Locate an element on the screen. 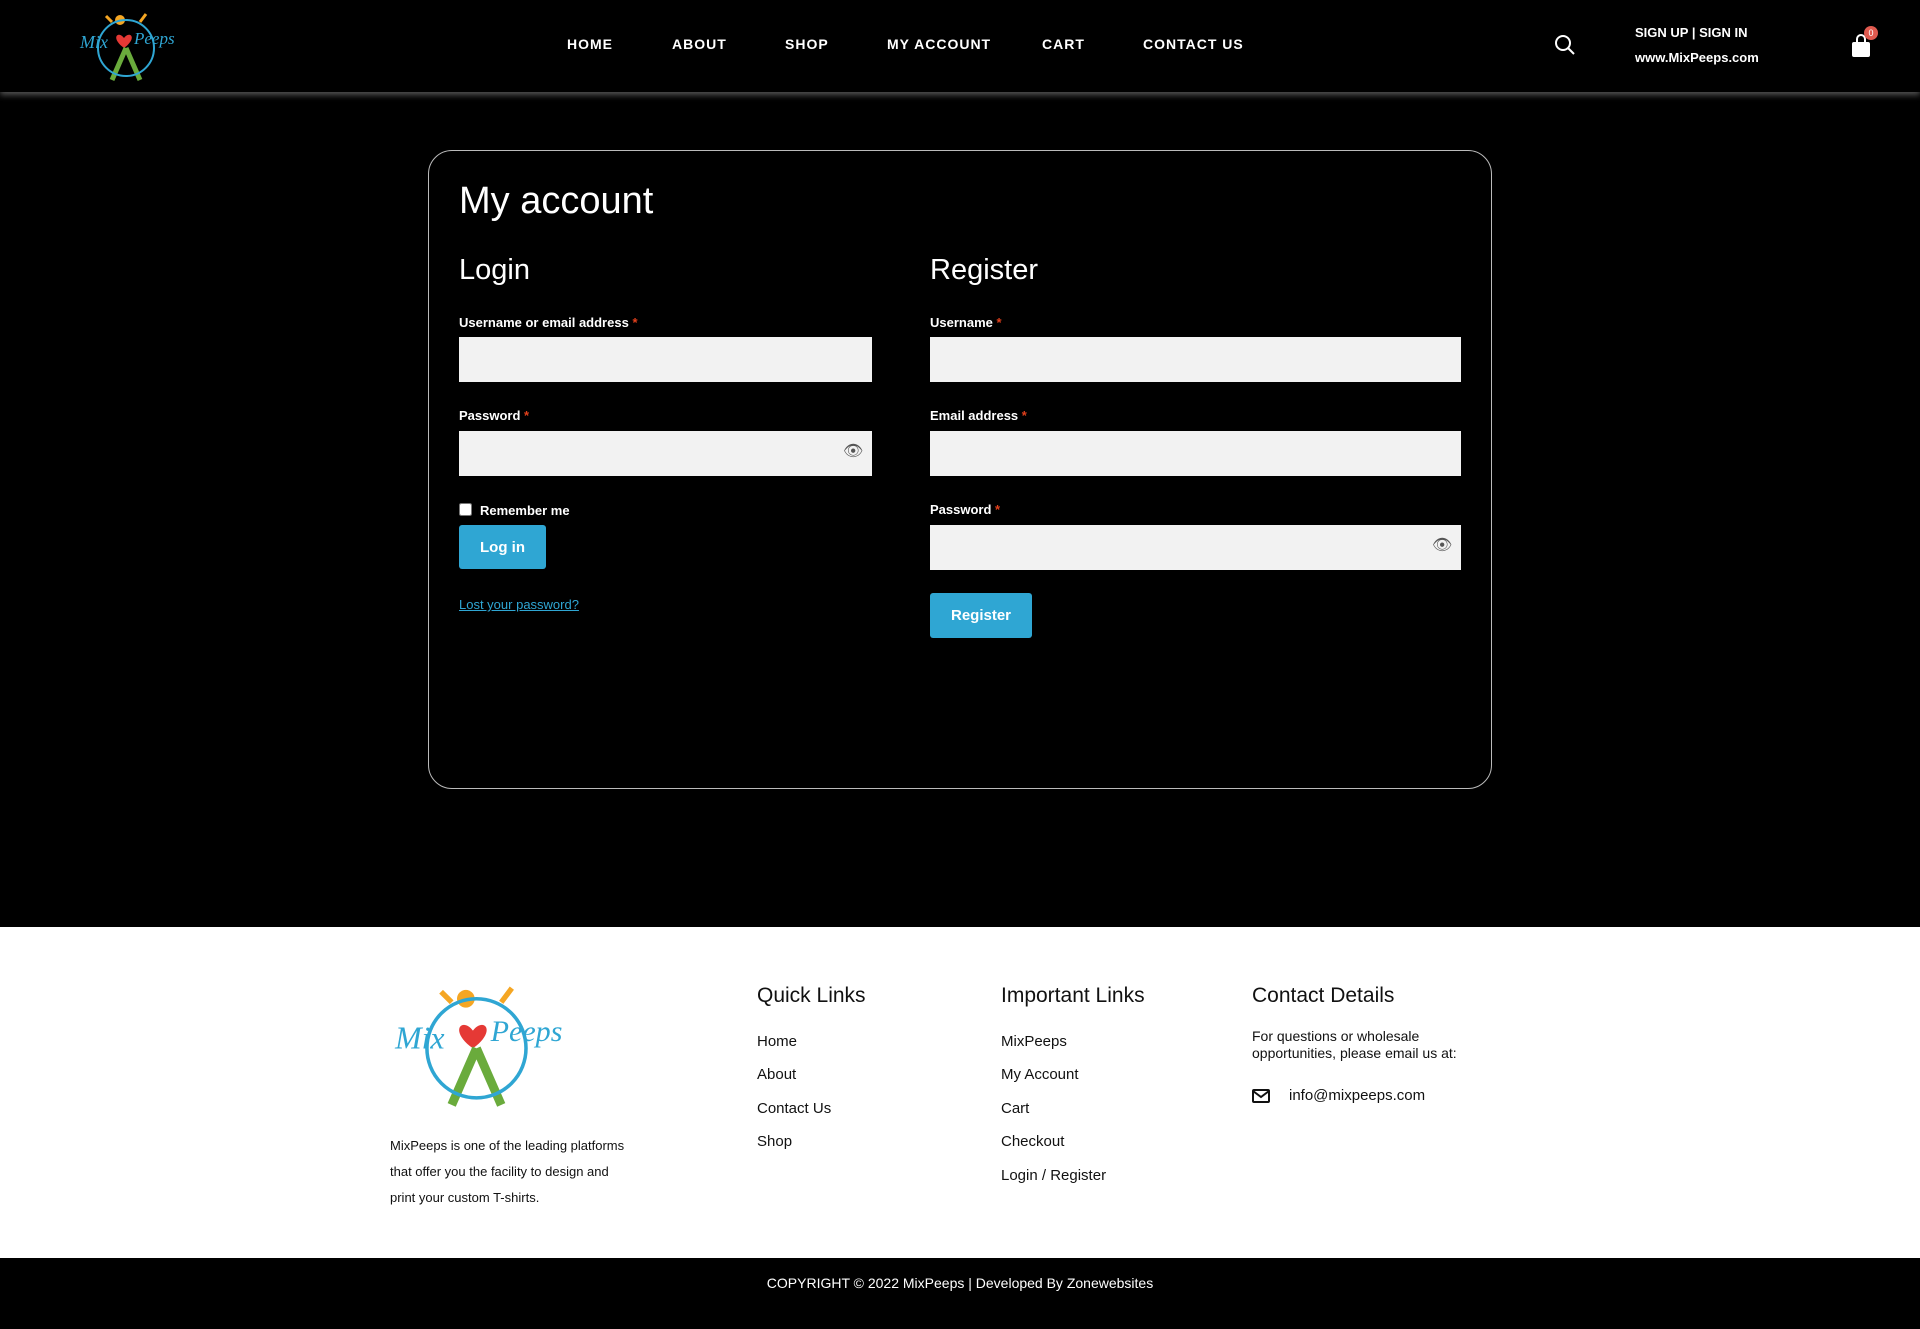 This screenshot has width=1920, height=1329. nav-cart: CART is located at coordinates (1063, 44).